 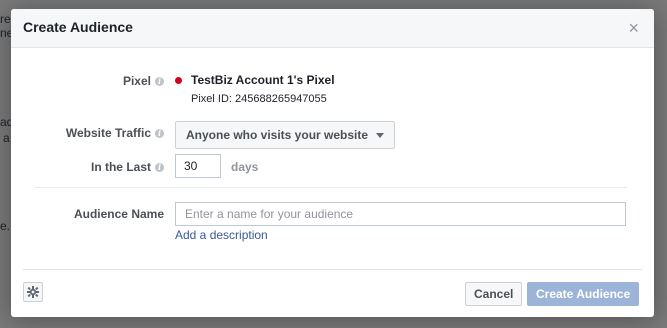 What do you see at coordinates (380, 135) in the screenshot?
I see `chevron-down-icon` at bounding box center [380, 135].